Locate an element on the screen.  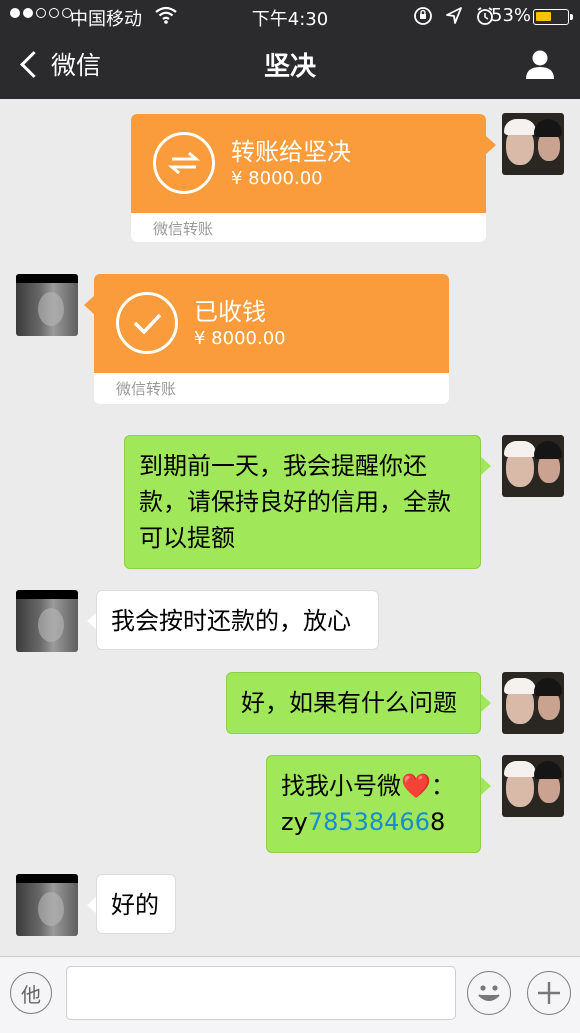
transfer-arrows-icon is located at coordinates (184, 163).